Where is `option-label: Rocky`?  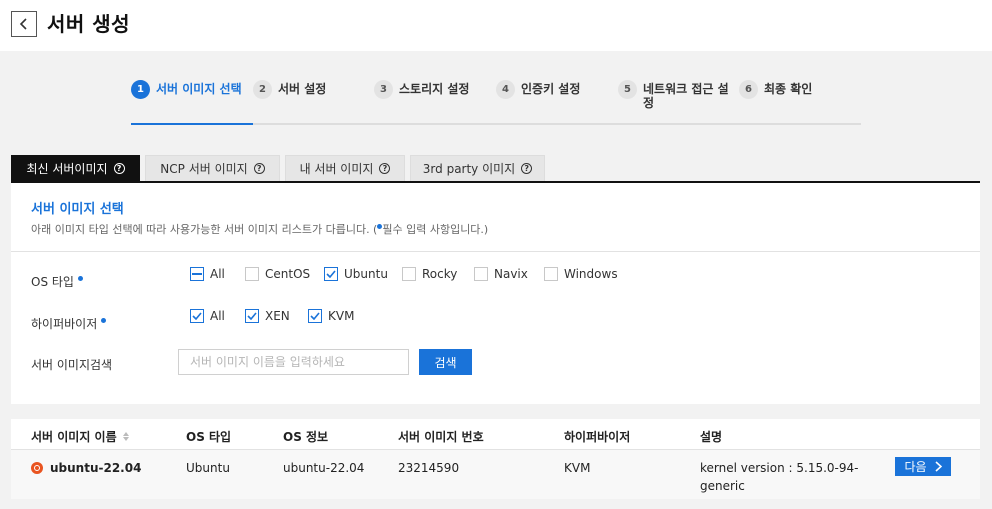 option-label: Rocky is located at coordinates (440, 274).